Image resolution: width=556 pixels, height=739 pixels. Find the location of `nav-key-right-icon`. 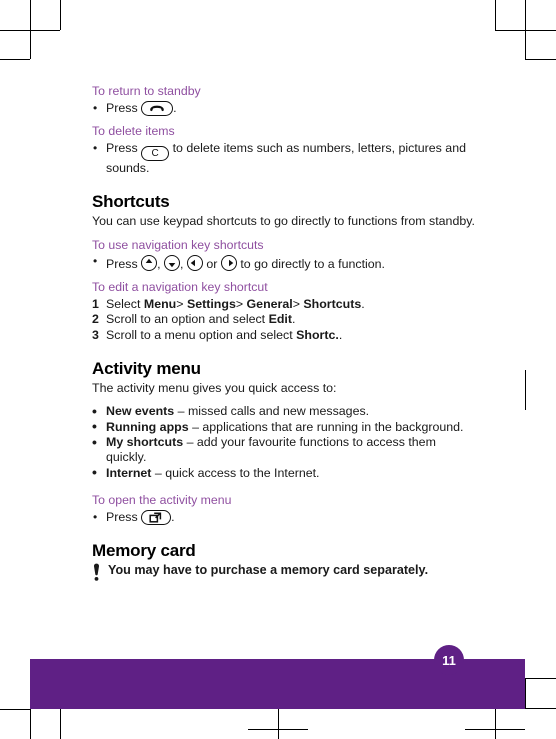

nav-key-right-icon is located at coordinates (228, 262).